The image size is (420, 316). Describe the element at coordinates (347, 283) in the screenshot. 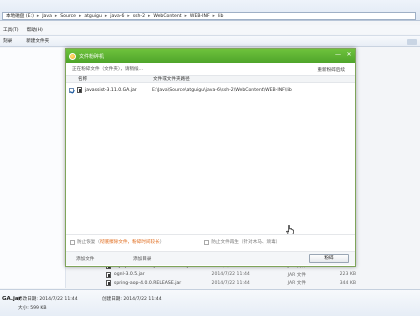

I see `file-size: 344 KB` at that location.